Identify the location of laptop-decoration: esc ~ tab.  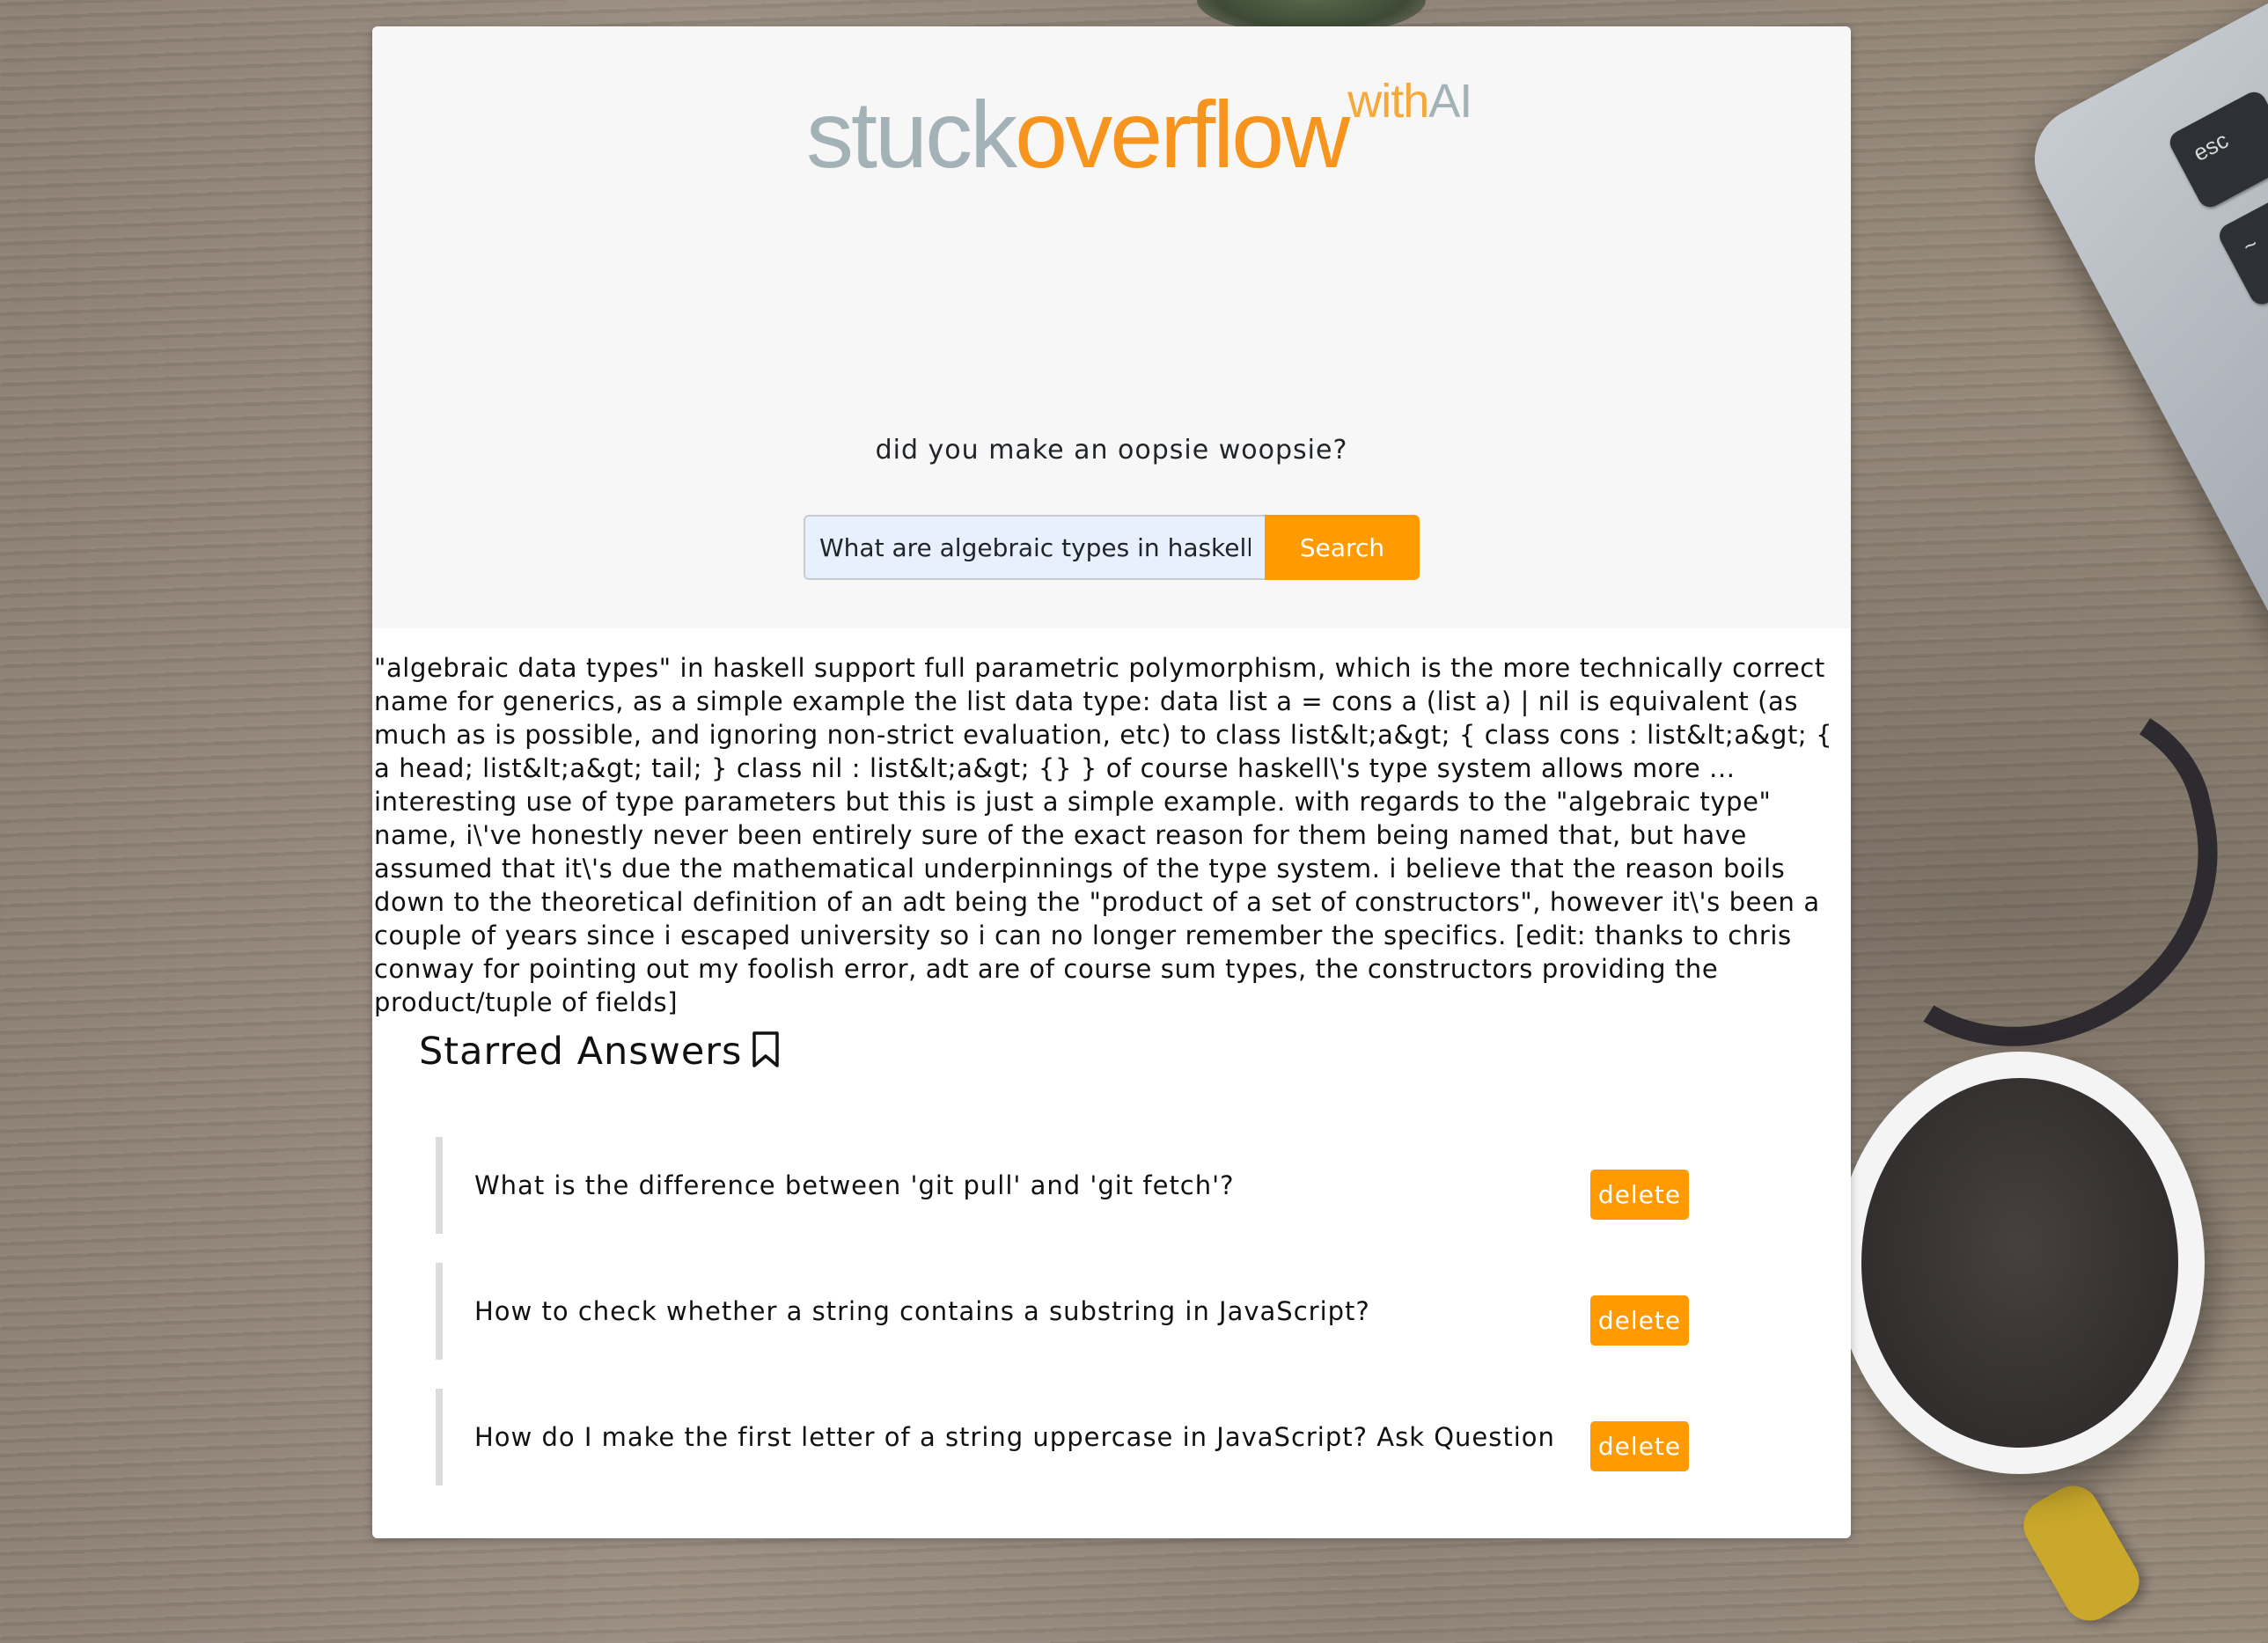
(2142, 341).